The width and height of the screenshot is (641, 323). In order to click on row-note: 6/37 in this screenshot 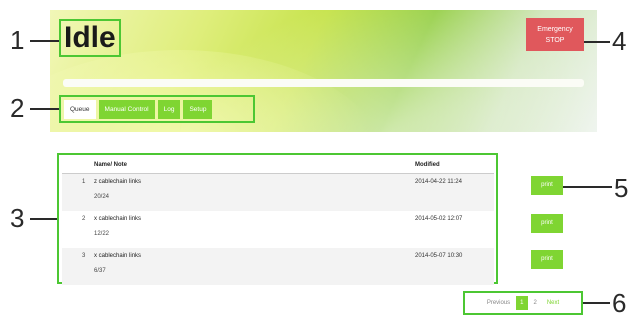, I will do `click(100, 271)`.